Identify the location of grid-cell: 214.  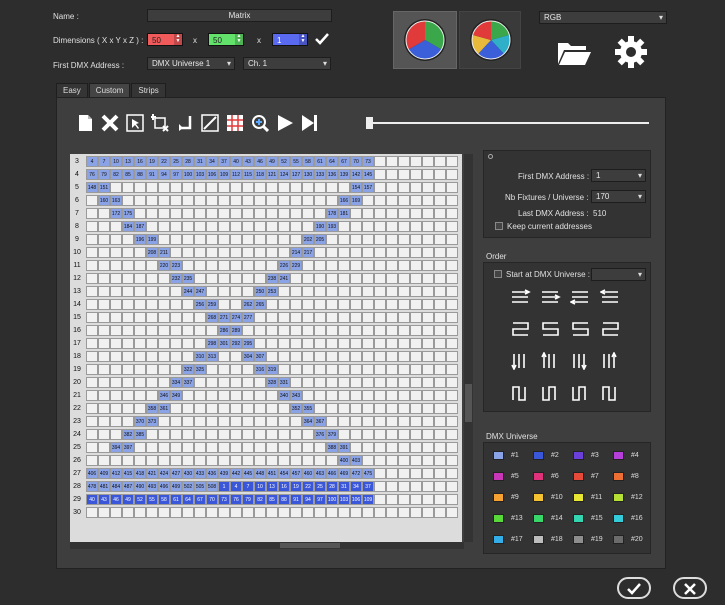
(296, 252).